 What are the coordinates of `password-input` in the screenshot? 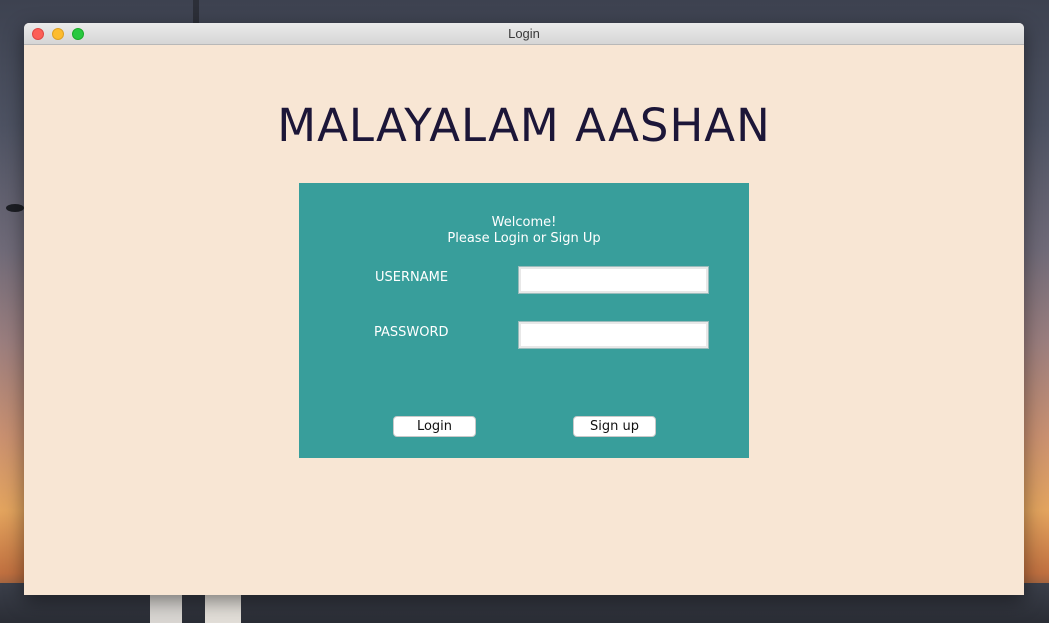 It's located at (613, 335).